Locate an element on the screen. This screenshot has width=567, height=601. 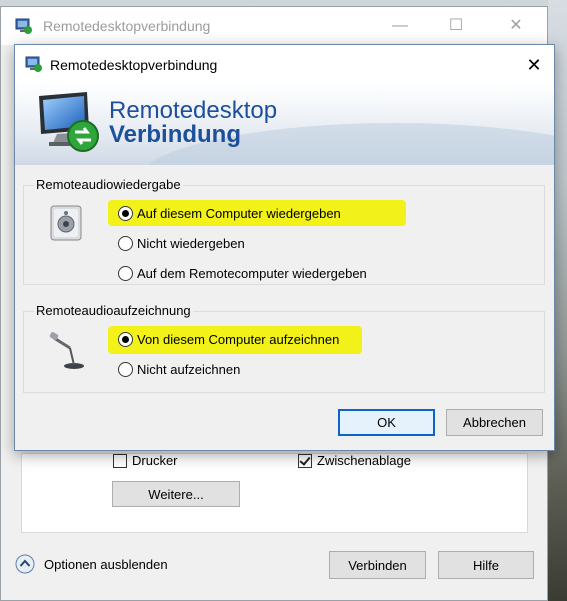
dialog-close-button: ✕ is located at coordinates (534, 65).